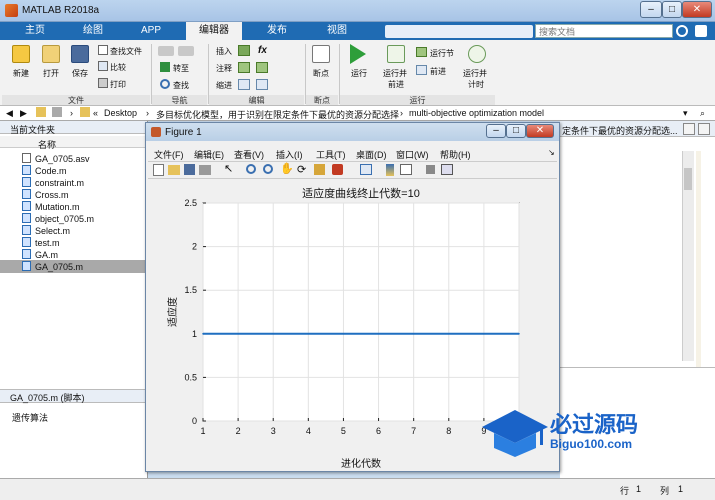 This screenshot has height=500, width=715. Describe the element at coordinates (51, 73) in the screenshot. I see `open-button-label: 打开` at that location.